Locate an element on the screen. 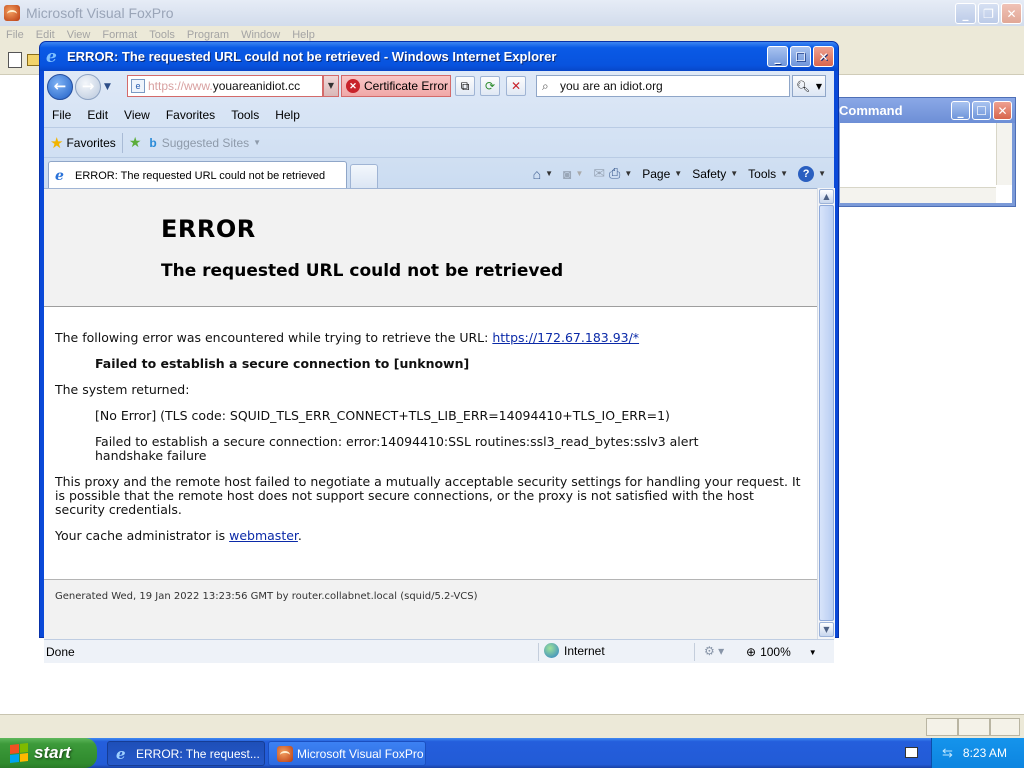 The height and width of the screenshot is (768, 1024). stop-button: ✕ is located at coordinates (516, 86).